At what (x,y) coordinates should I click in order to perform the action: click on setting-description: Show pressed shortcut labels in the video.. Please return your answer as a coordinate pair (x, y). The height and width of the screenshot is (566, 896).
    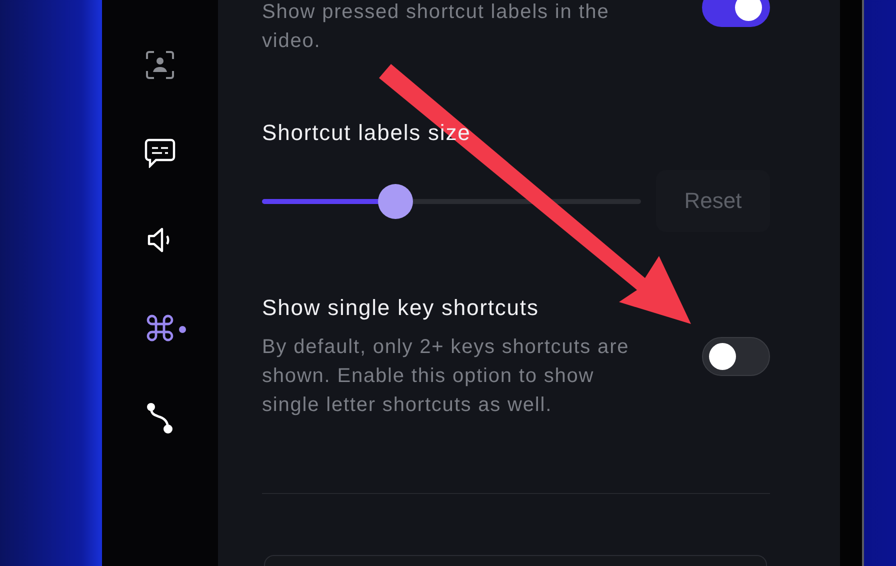
    Looking at the image, I should click on (436, 27).